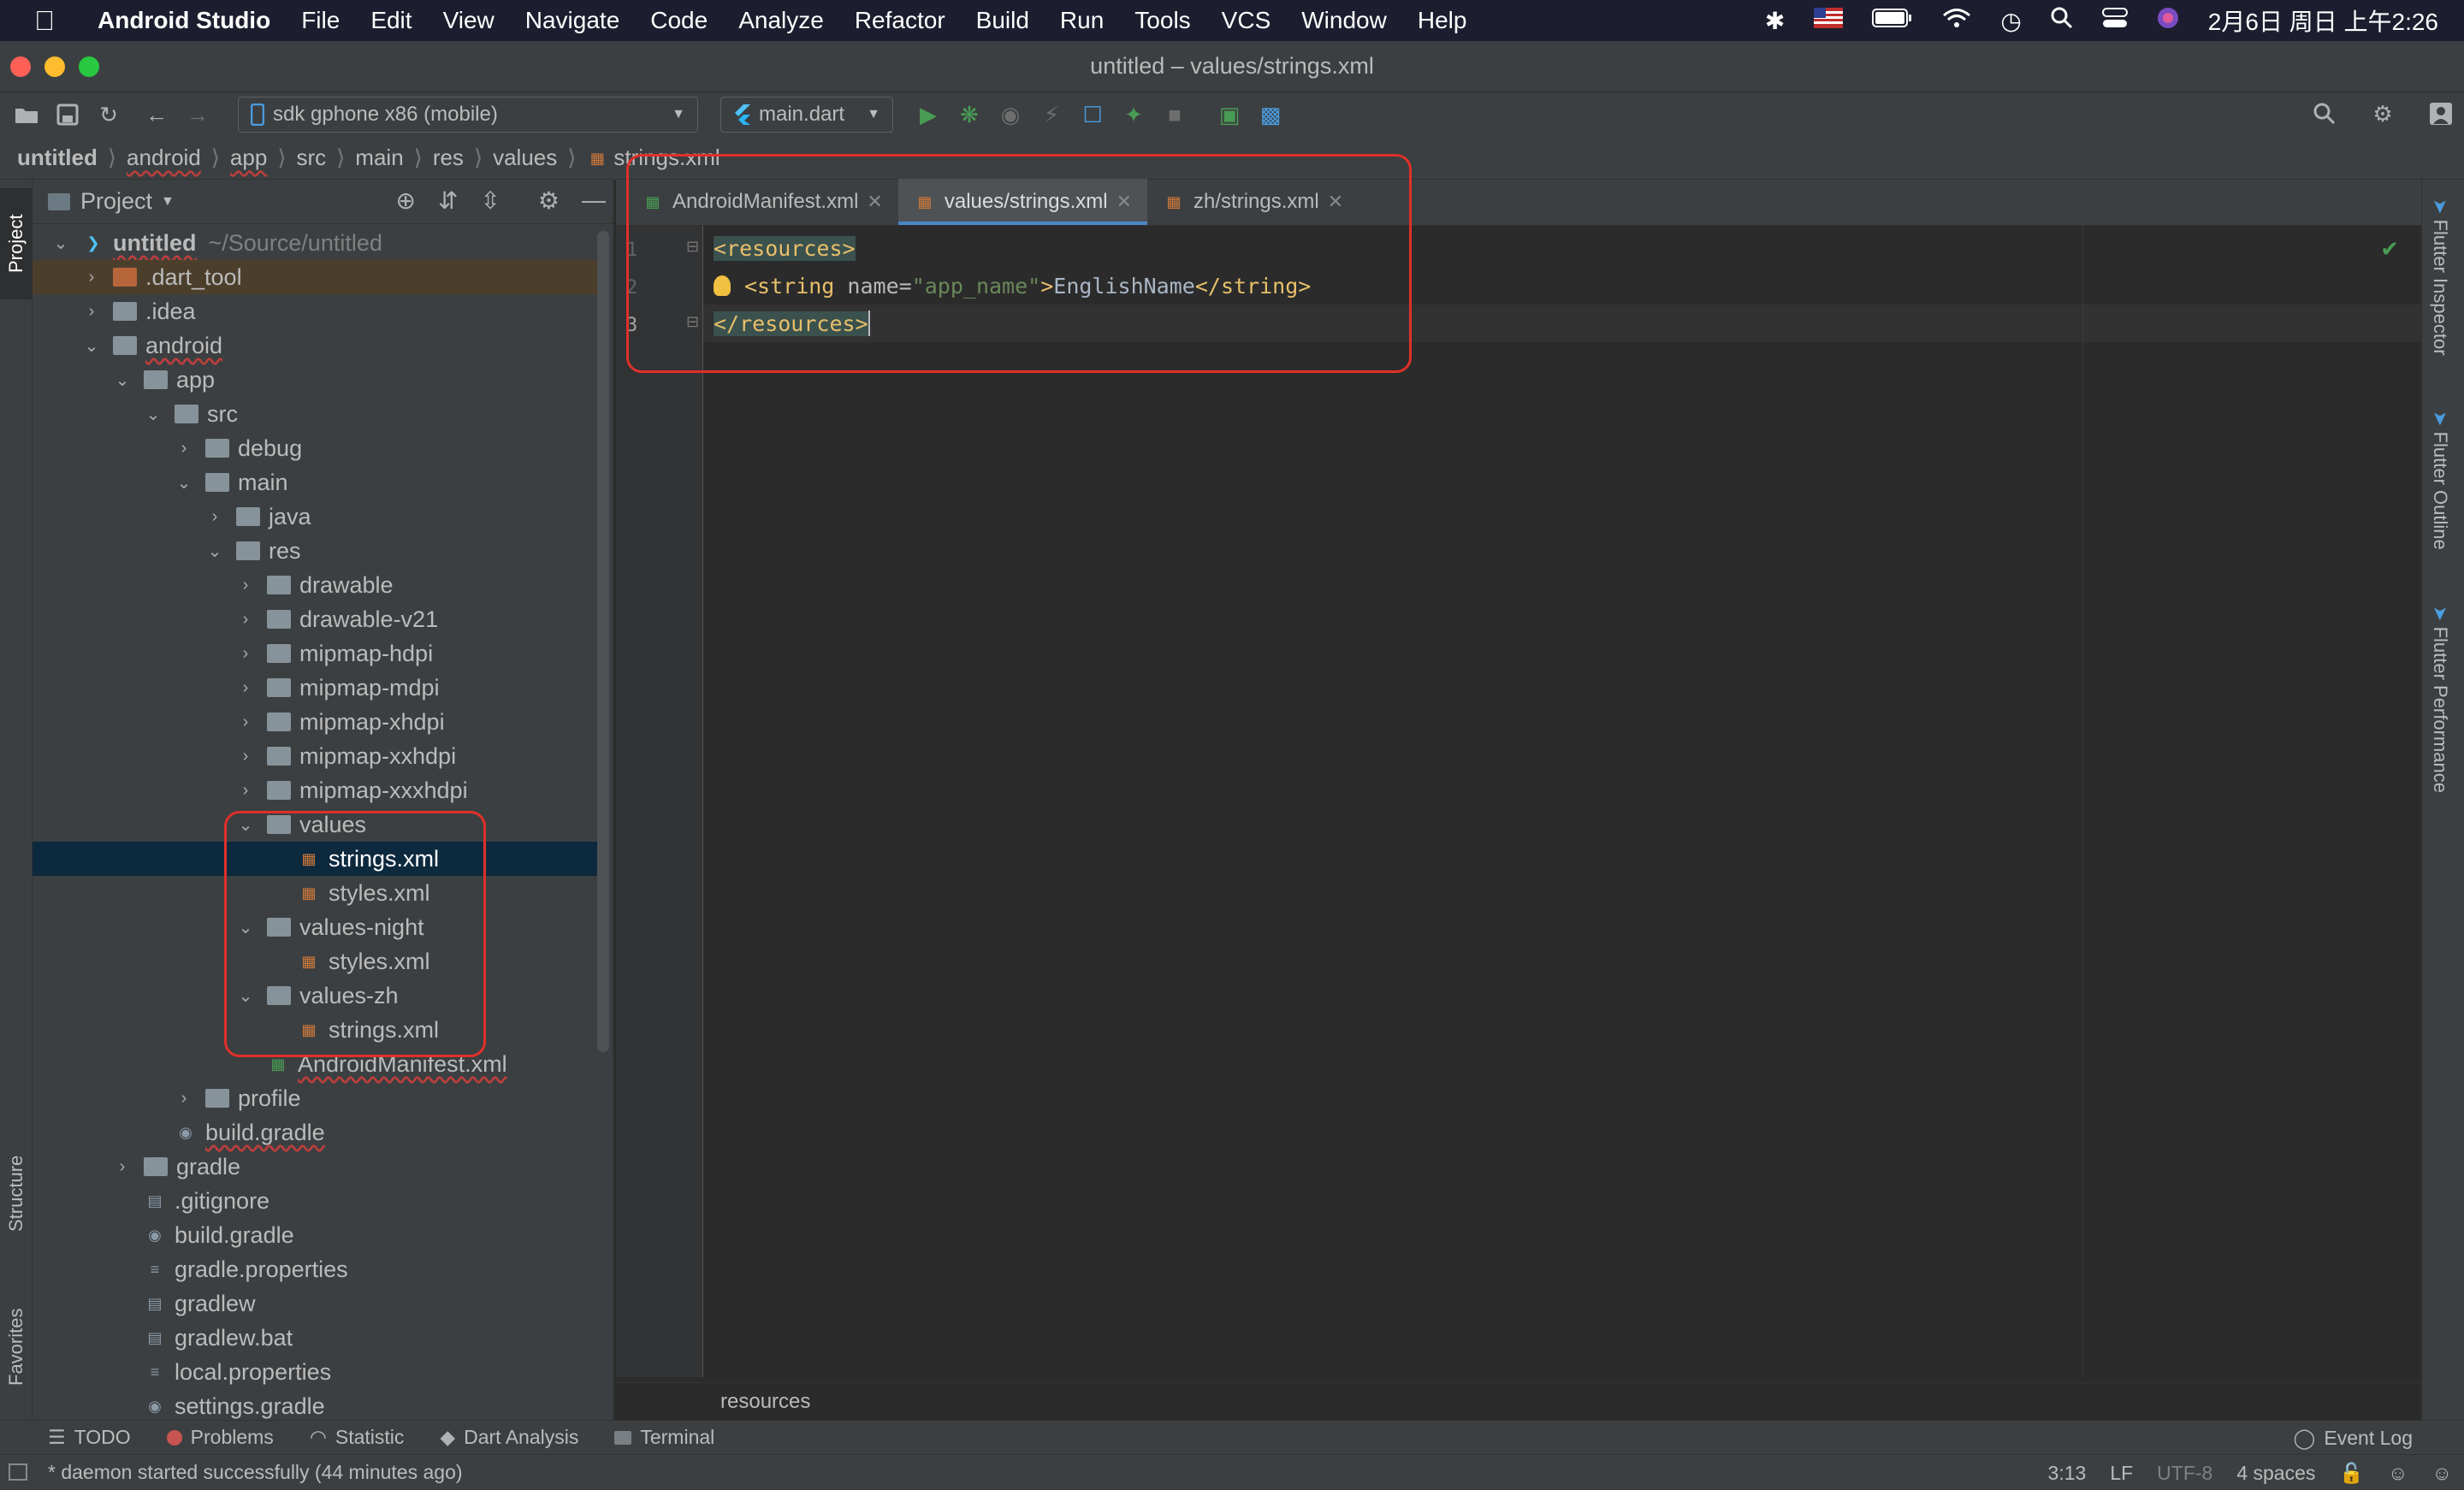 This screenshot has height=1490, width=2464. What do you see at coordinates (315, 1269) in the screenshot?
I see `tree-item: ≡ gradle.properties` at bounding box center [315, 1269].